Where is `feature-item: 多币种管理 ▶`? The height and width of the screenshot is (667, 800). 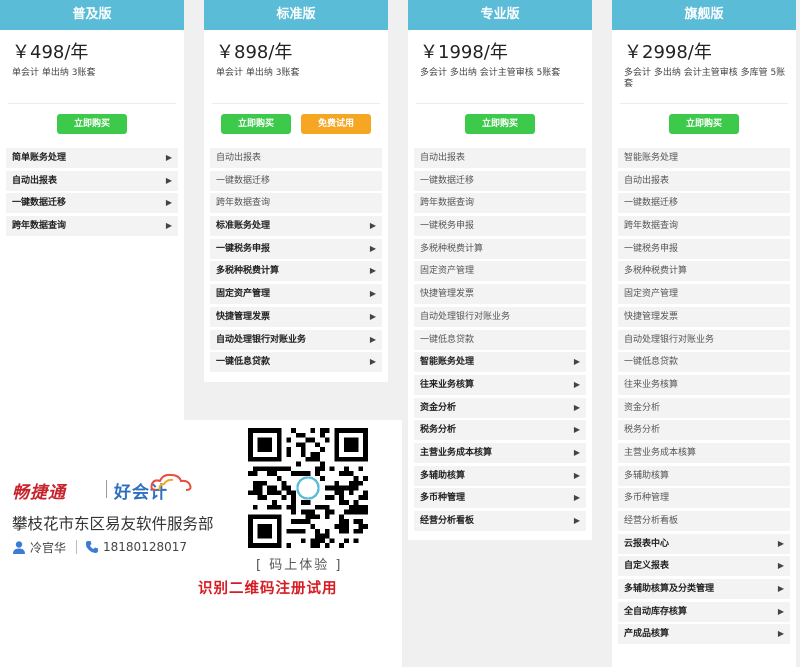 feature-item: 多币种管理 ▶ is located at coordinates (500, 498).